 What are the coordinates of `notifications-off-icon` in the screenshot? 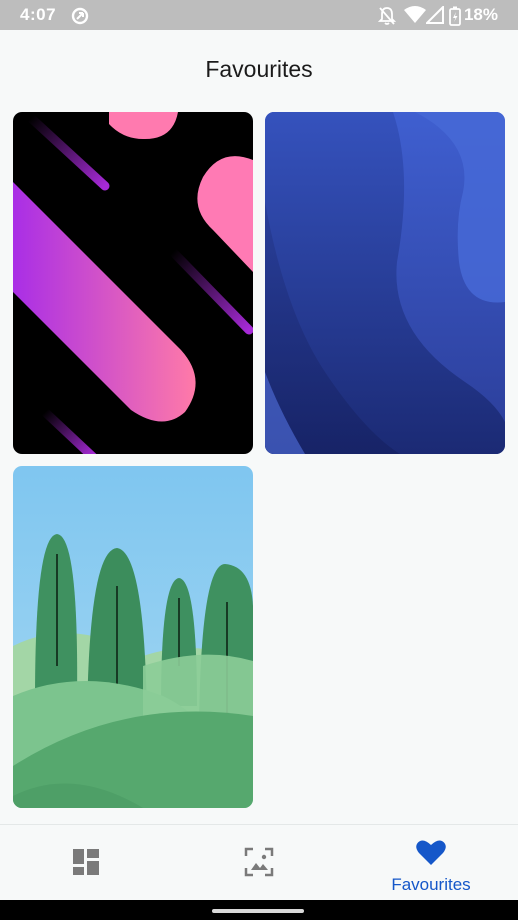 It's located at (387, 18).